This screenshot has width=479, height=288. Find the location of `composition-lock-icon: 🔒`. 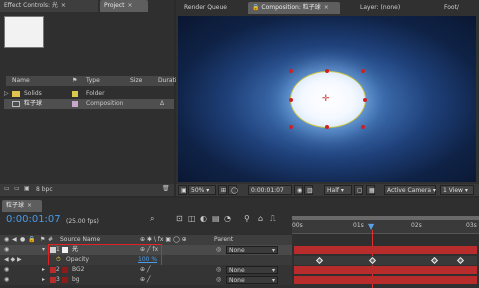

composition-lock-icon: 🔒 is located at coordinates (256, 7).